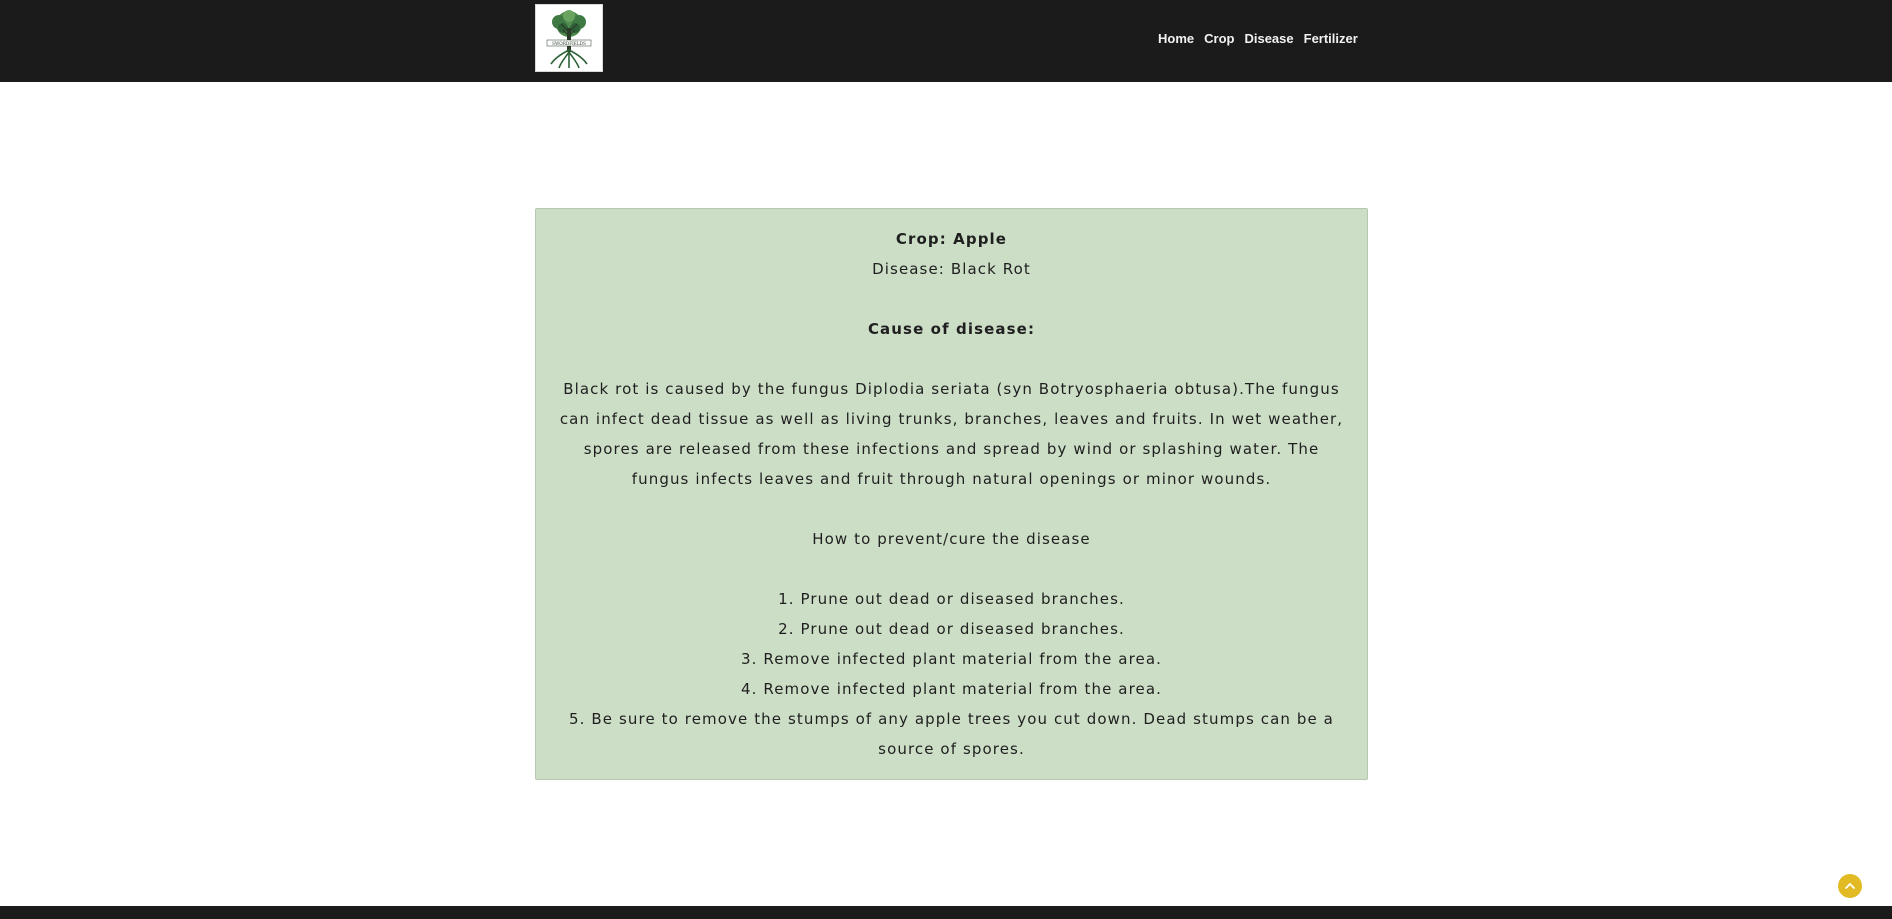 Image resolution: width=1892 pixels, height=919 pixels. Describe the element at coordinates (951, 599) in the screenshot. I see `prevention-step: 1. Prune out dead or diseased branches.` at that location.